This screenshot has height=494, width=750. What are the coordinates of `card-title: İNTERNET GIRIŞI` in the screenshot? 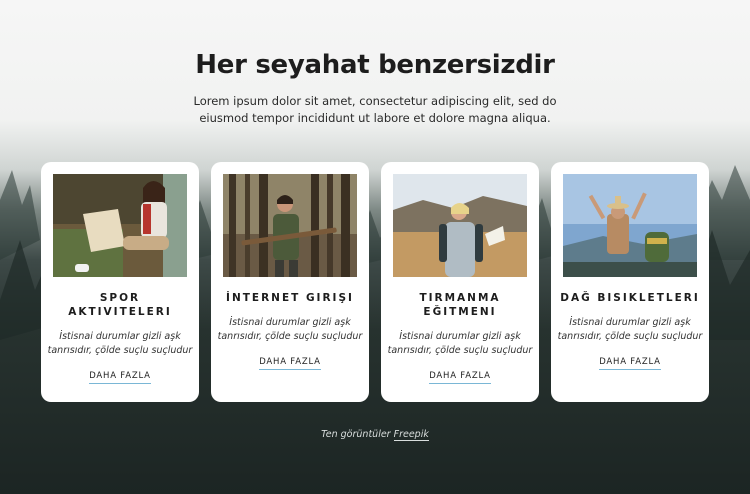 It's located at (290, 298).